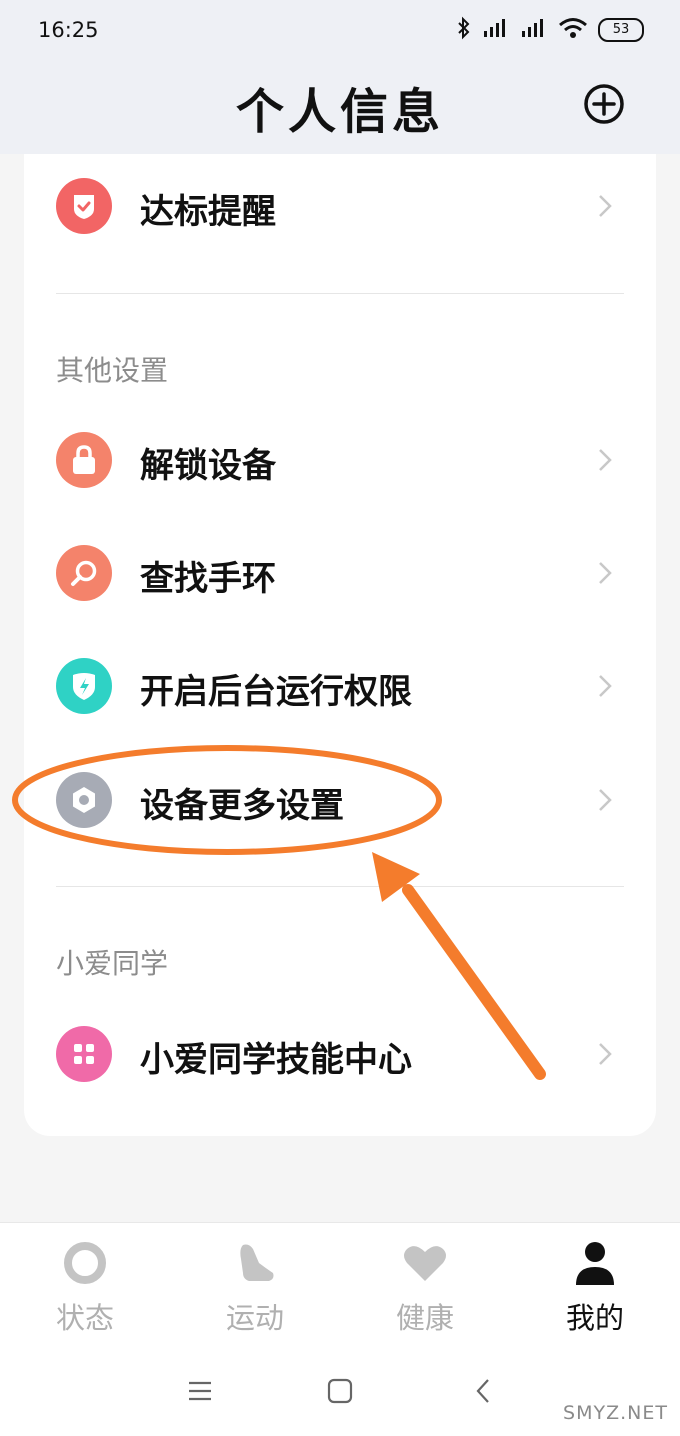 The width and height of the screenshot is (680, 1436). What do you see at coordinates (594, 1318) in the screenshot?
I see `nav-label-mine: 我的` at bounding box center [594, 1318].